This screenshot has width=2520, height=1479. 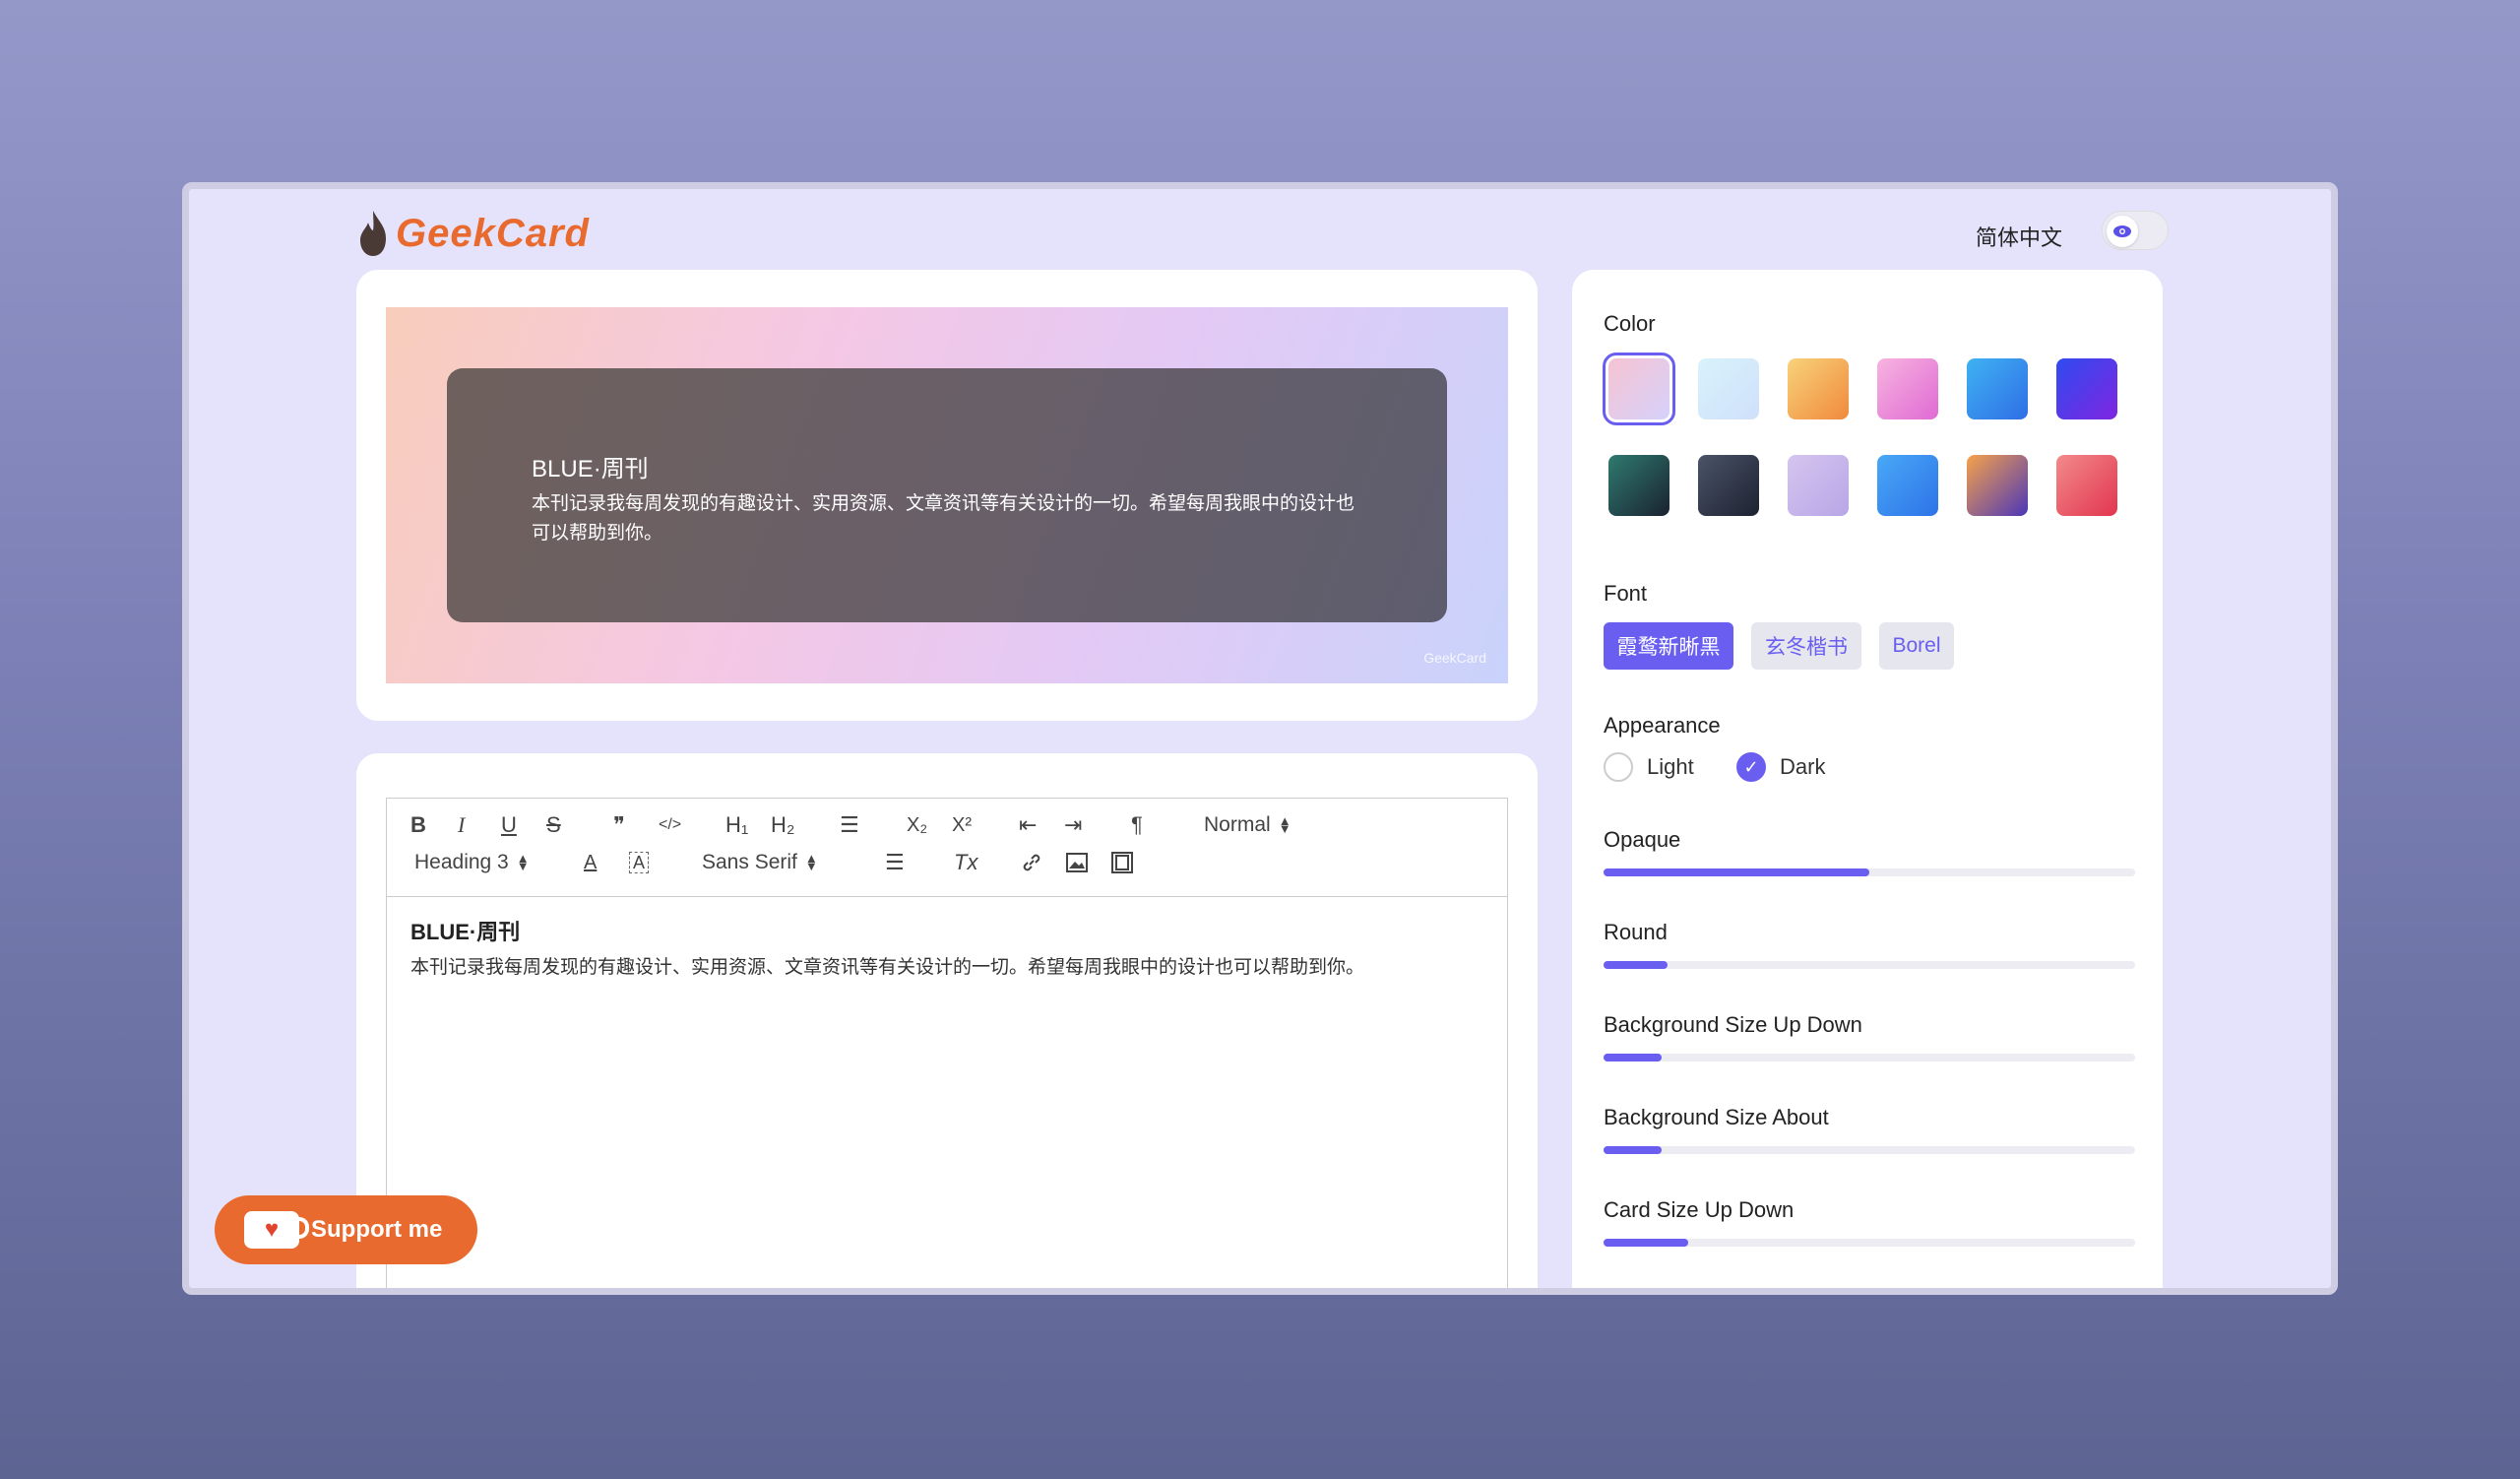 I want to click on radio-unchecked-icon, so click(x=1618, y=767).